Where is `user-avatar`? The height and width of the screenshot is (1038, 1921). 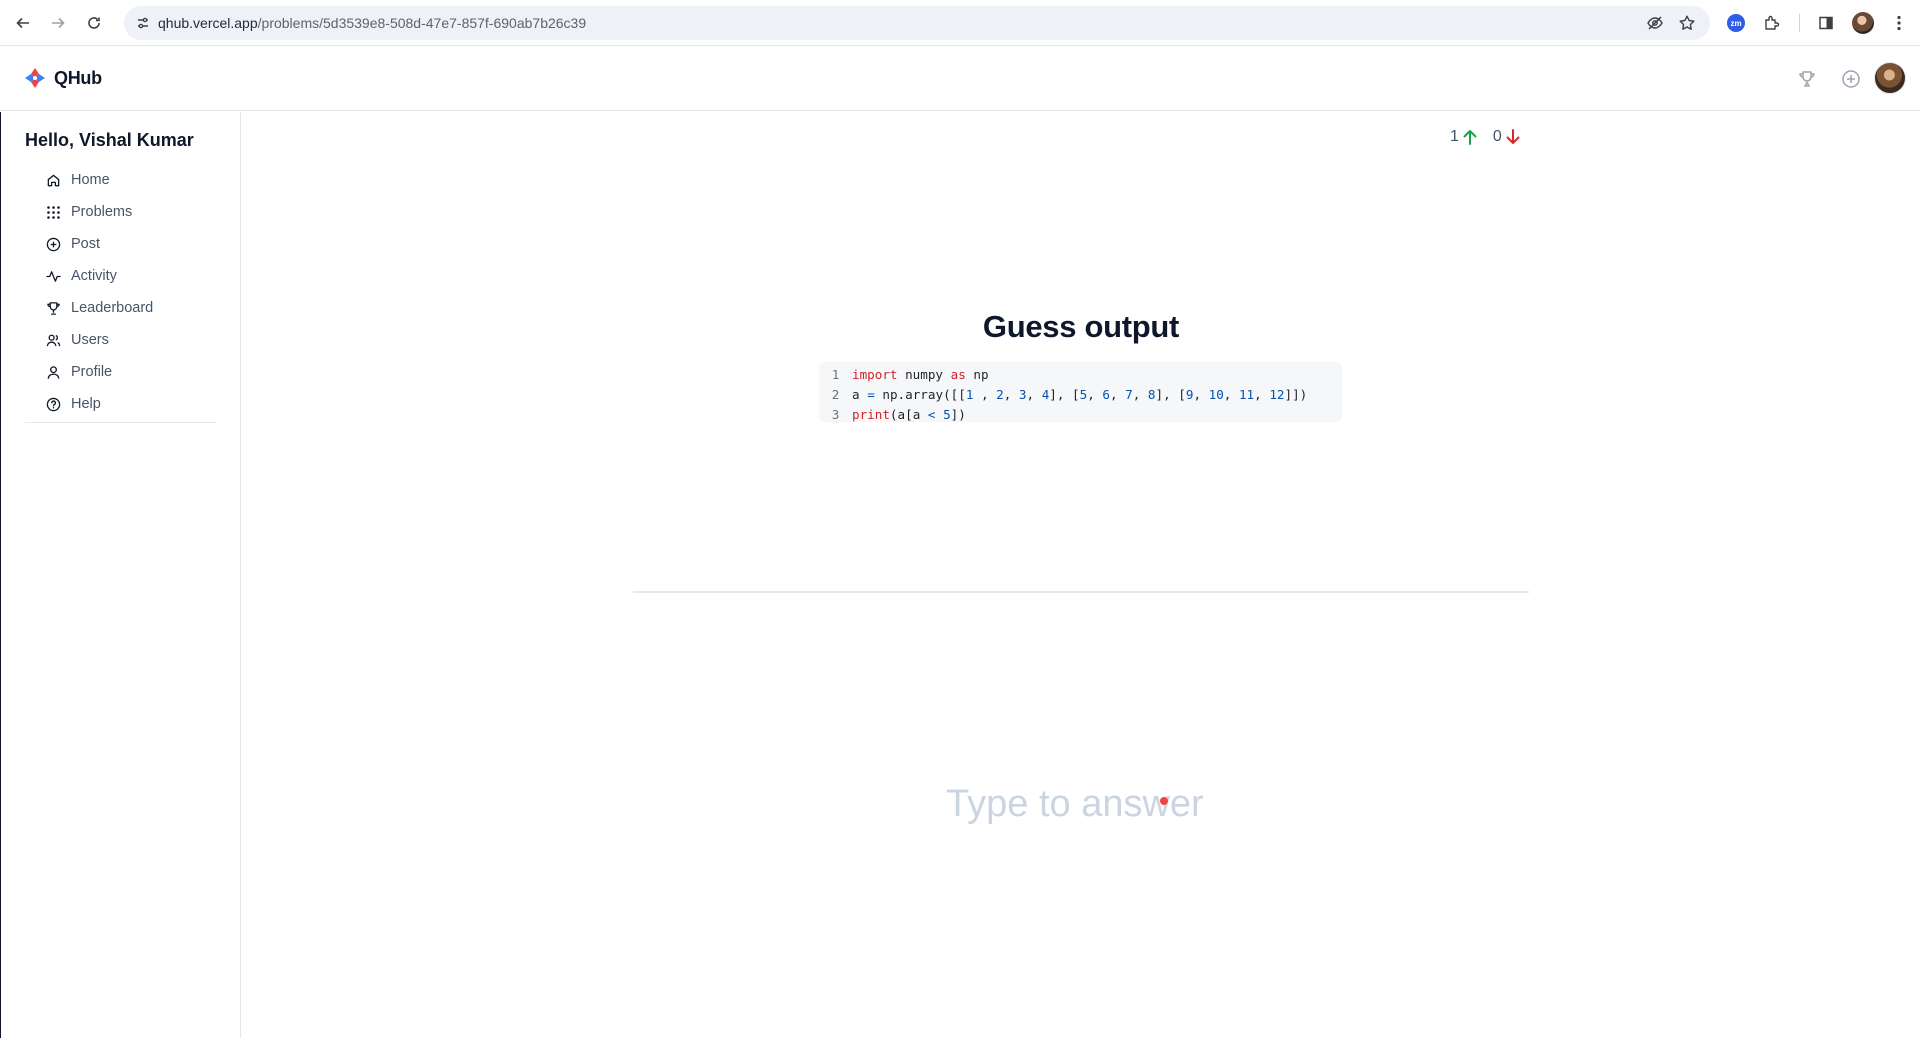
user-avatar is located at coordinates (1890, 78).